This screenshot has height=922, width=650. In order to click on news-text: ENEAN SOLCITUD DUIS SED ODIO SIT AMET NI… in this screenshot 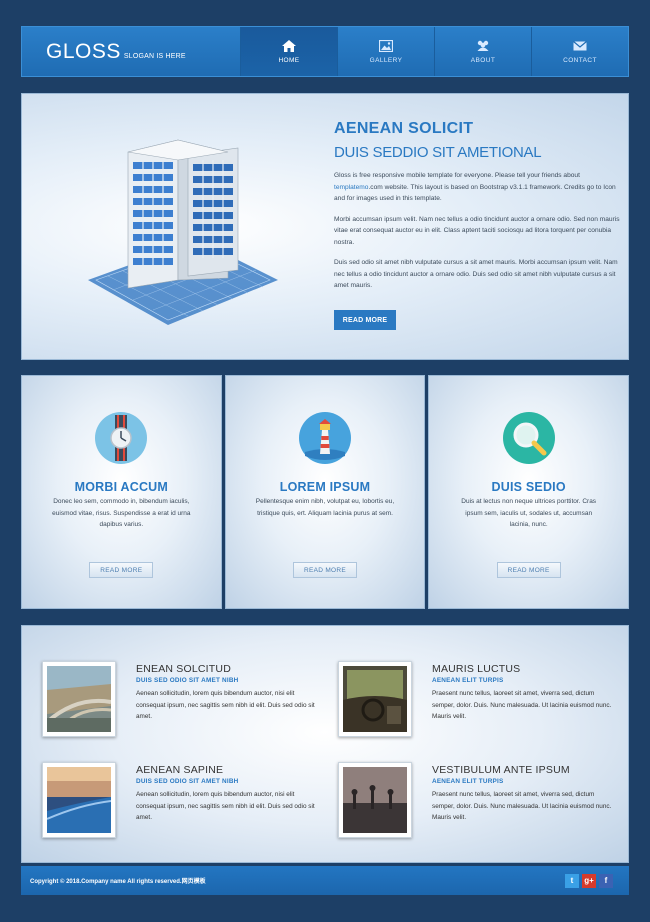, I will do `click(226, 693)`.